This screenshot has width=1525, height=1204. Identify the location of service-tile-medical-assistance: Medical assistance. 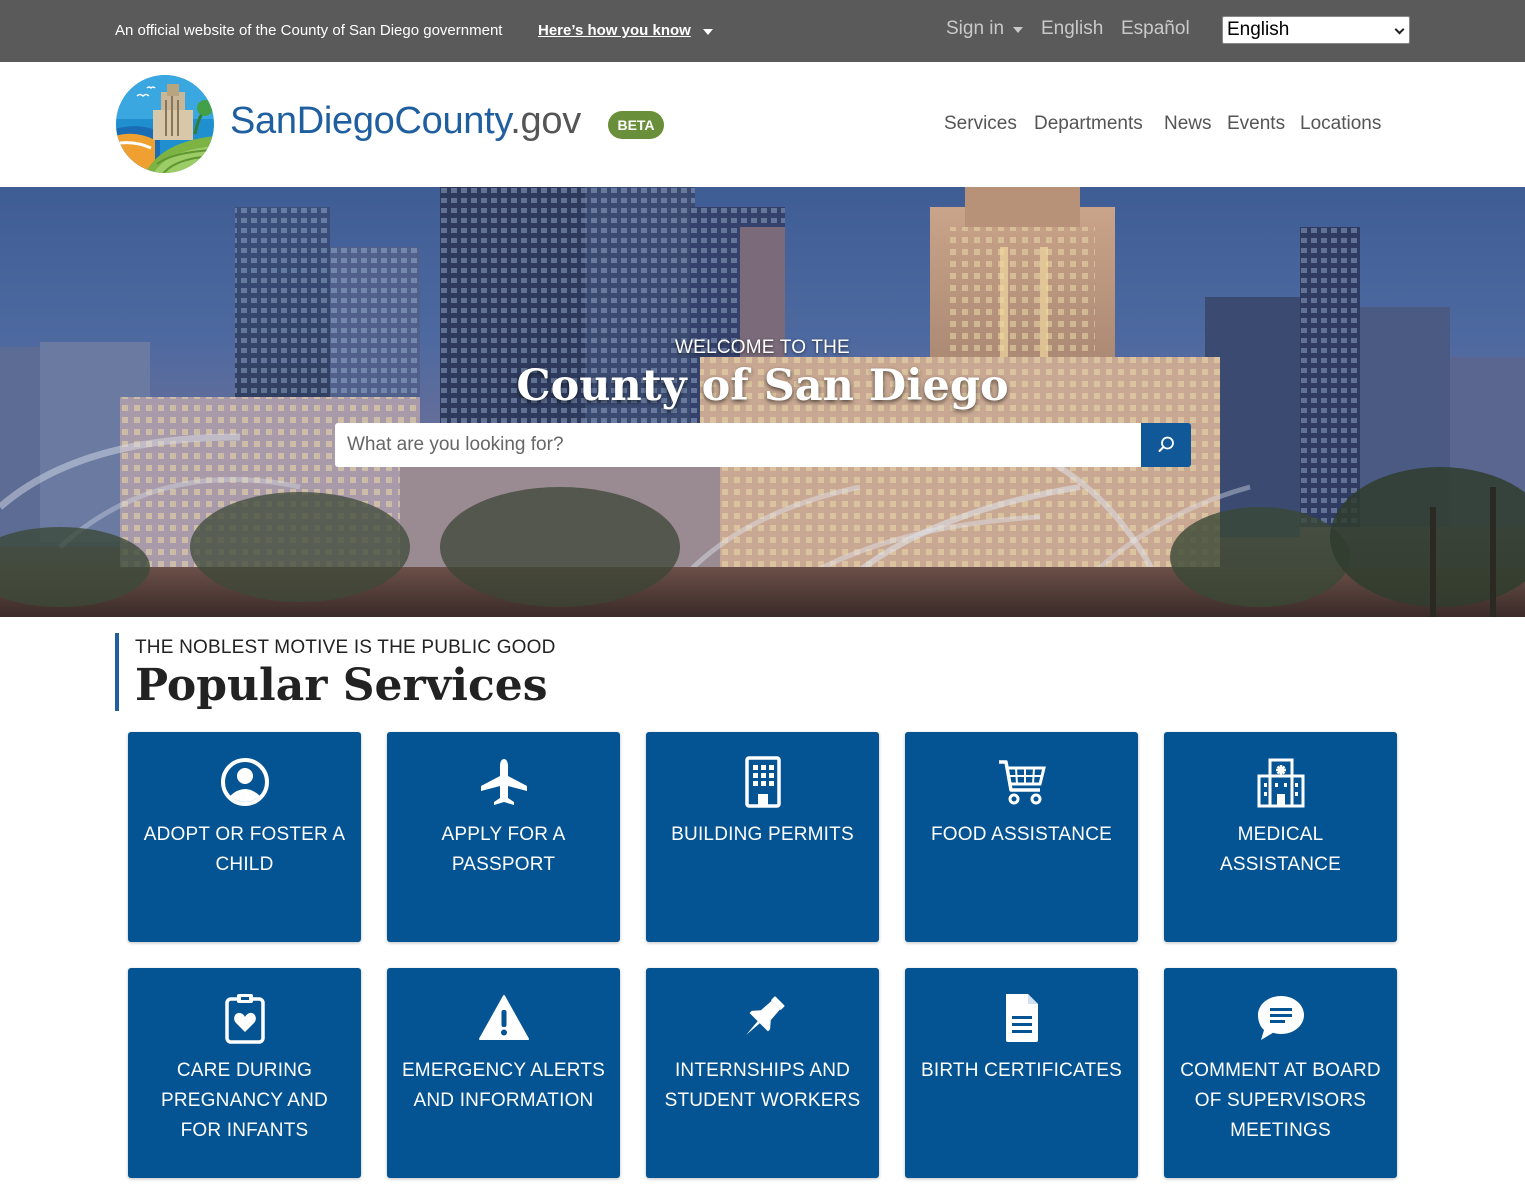
(1280, 837).